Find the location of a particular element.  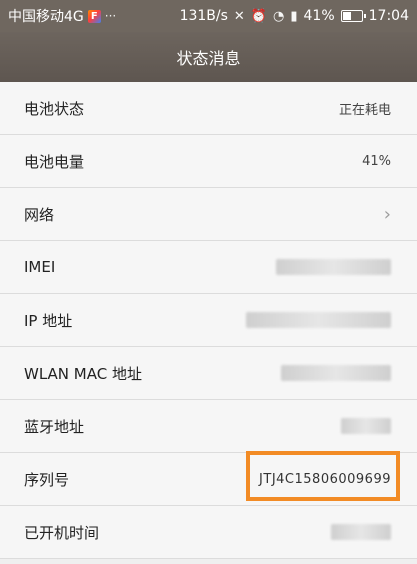

status-bar: 中国移动4G F ··· 131B/s ✕ ⏰ ◔ ▮ 41% 17:04 is located at coordinates (208, 16).